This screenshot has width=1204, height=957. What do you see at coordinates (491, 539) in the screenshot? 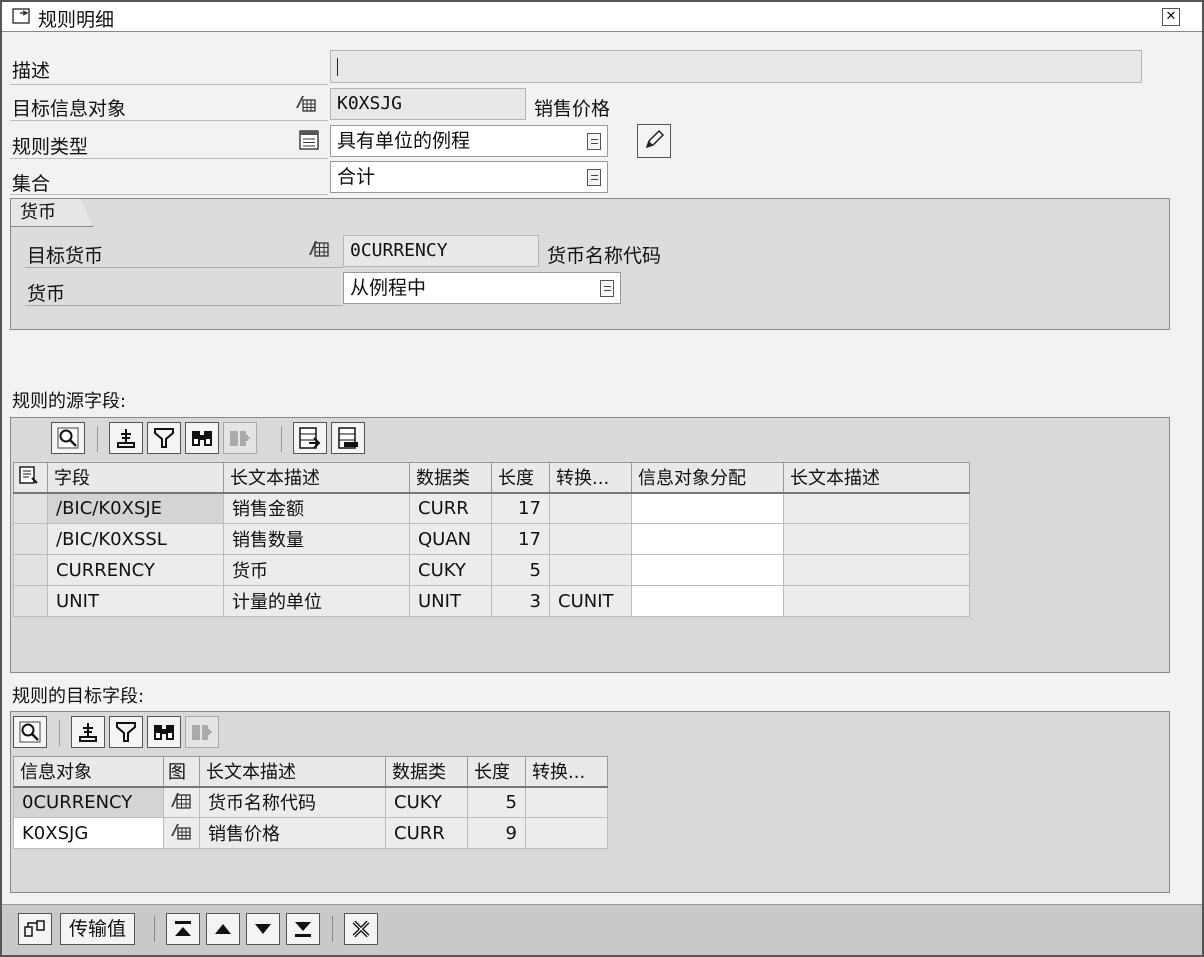
I see `table-row: /BIC/K0XSSL 销售数量 QUAN 17` at bounding box center [491, 539].